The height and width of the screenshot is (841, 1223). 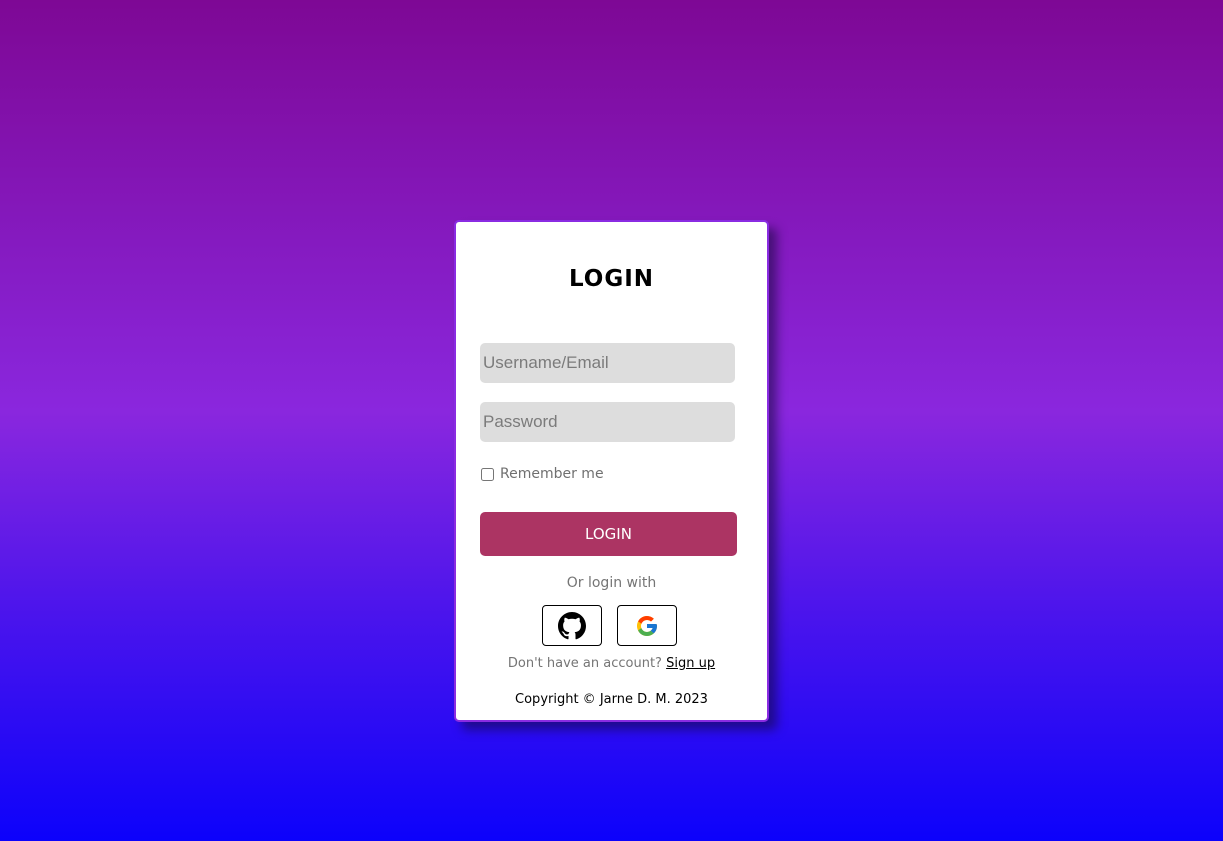 I want to click on google-login-button, so click(x=647, y=625).